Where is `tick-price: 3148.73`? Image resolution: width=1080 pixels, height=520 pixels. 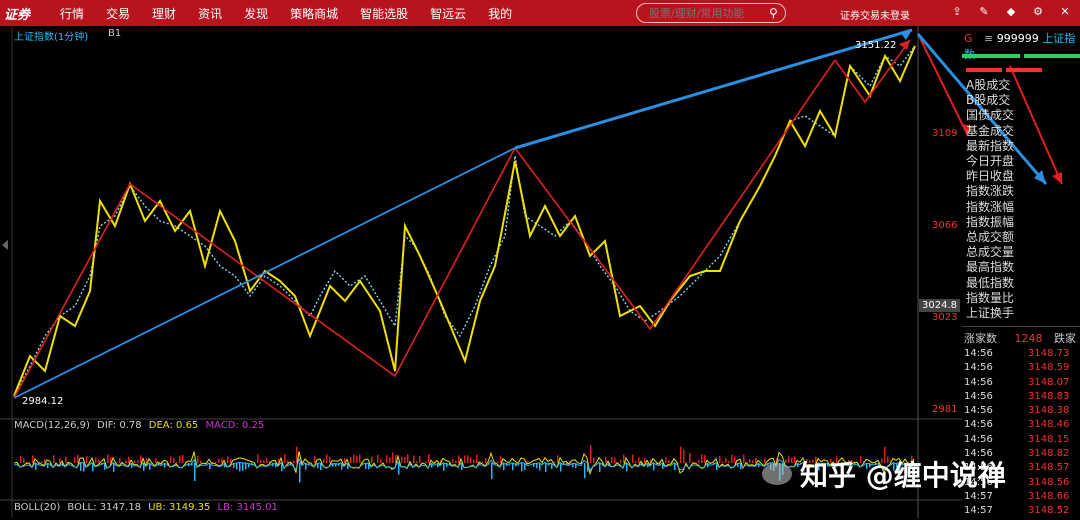
tick-price: 3148.73 is located at coordinates (1048, 355).